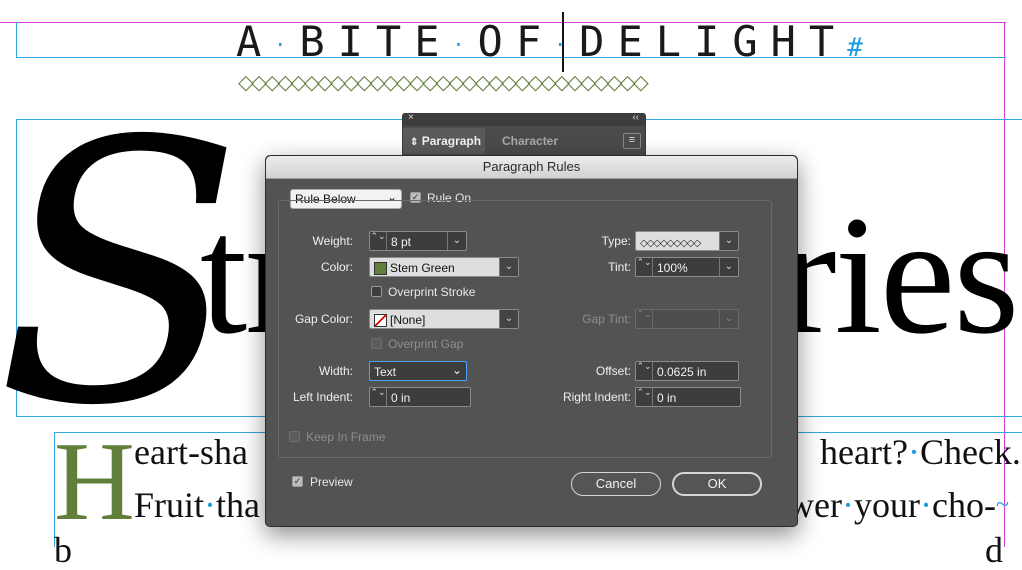 Image resolution: width=1022 pixels, height=570 pixels. Describe the element at coordinates (63, 550) in the screenshot. I see `body-line-3-start: b` at that location.